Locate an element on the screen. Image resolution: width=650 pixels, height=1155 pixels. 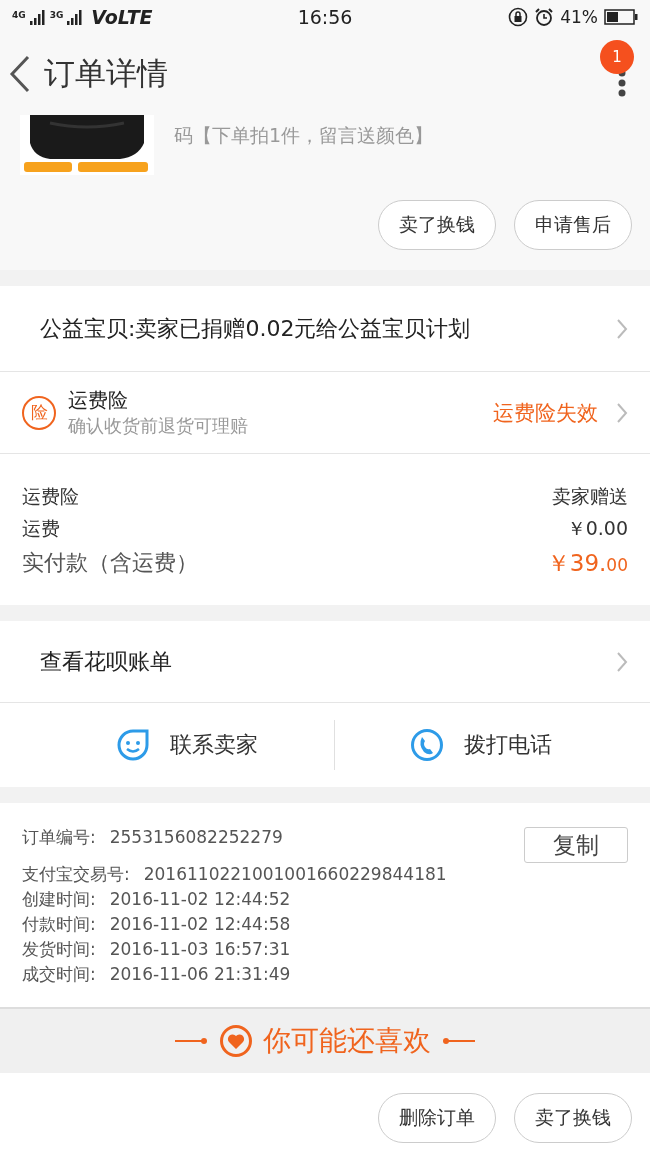
info-label: 成交时间: is located at coordinates (59, 974).